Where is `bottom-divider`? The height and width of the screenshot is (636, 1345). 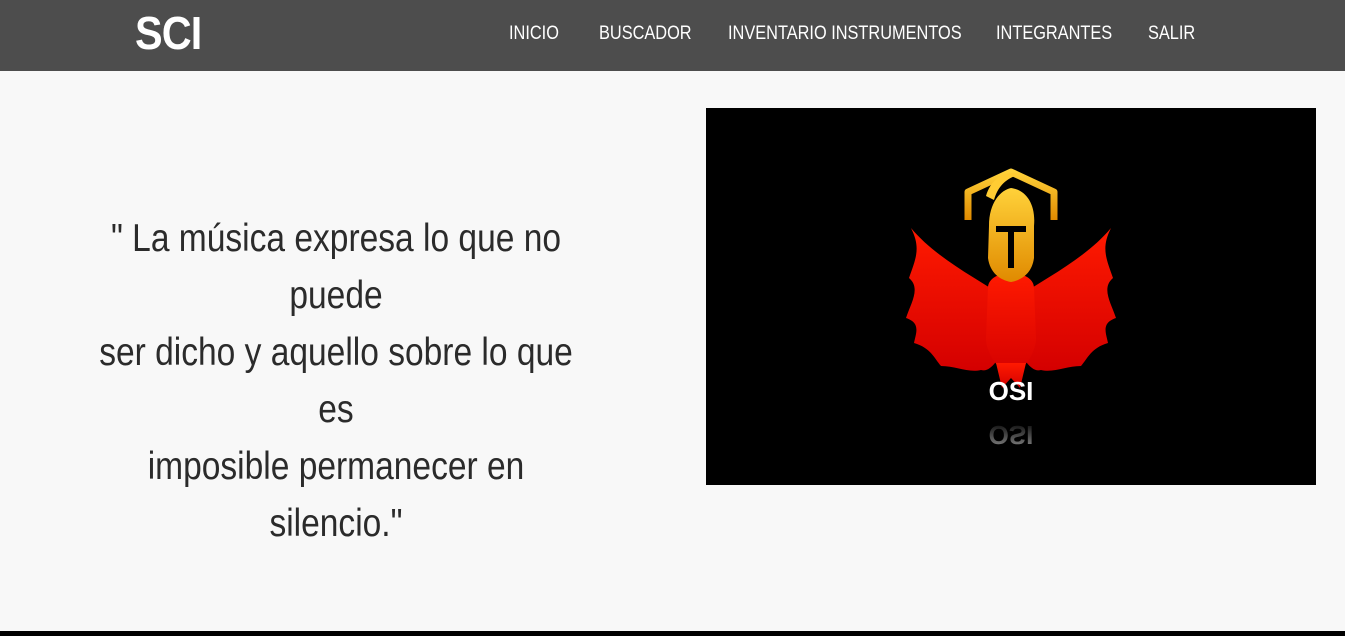
bottom-divider is located at coordinates (672, 633).